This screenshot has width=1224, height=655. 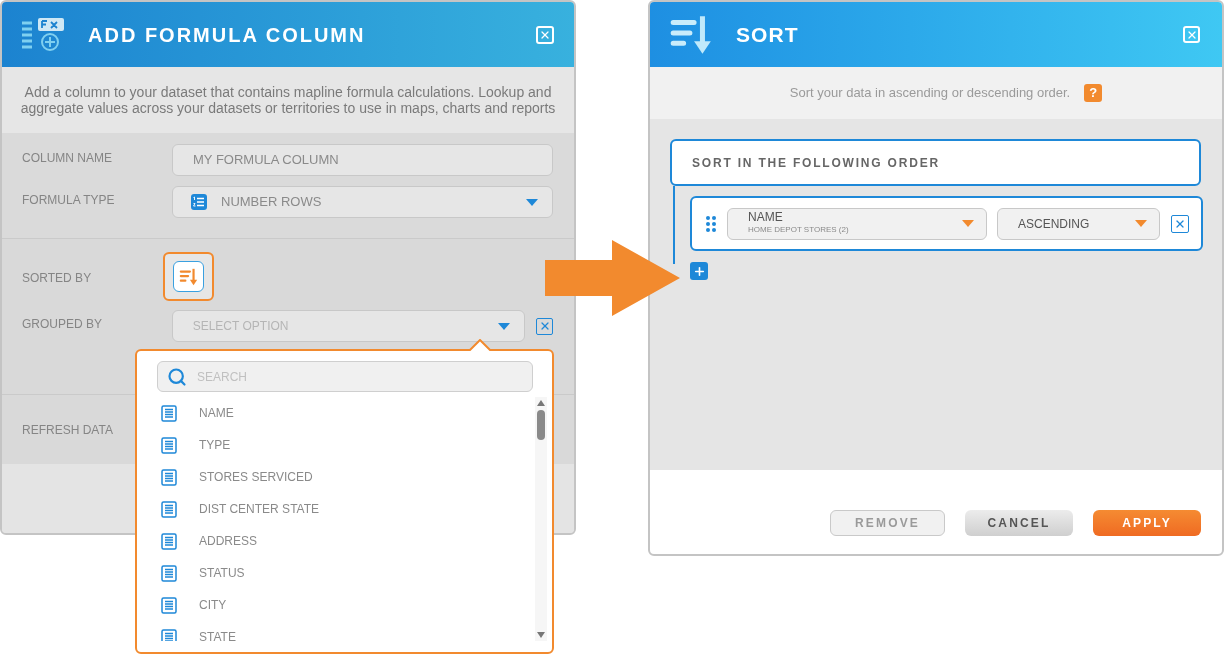 I want to click on clear-icon, so click(x=544, y=326).